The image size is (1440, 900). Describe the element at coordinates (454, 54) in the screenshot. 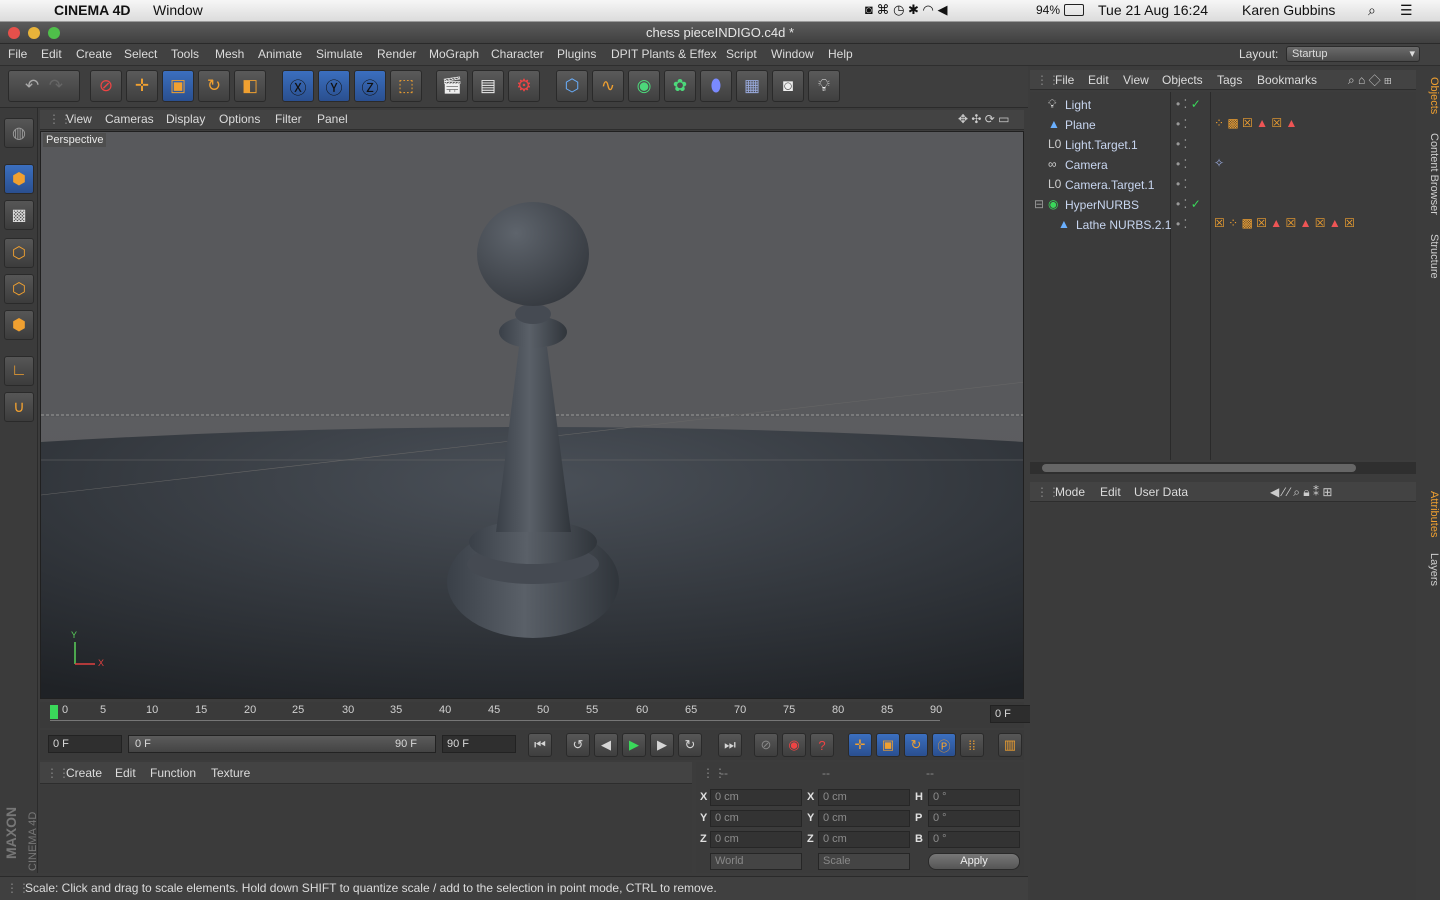

I see `menu-mograph: MoGraph` at that location.